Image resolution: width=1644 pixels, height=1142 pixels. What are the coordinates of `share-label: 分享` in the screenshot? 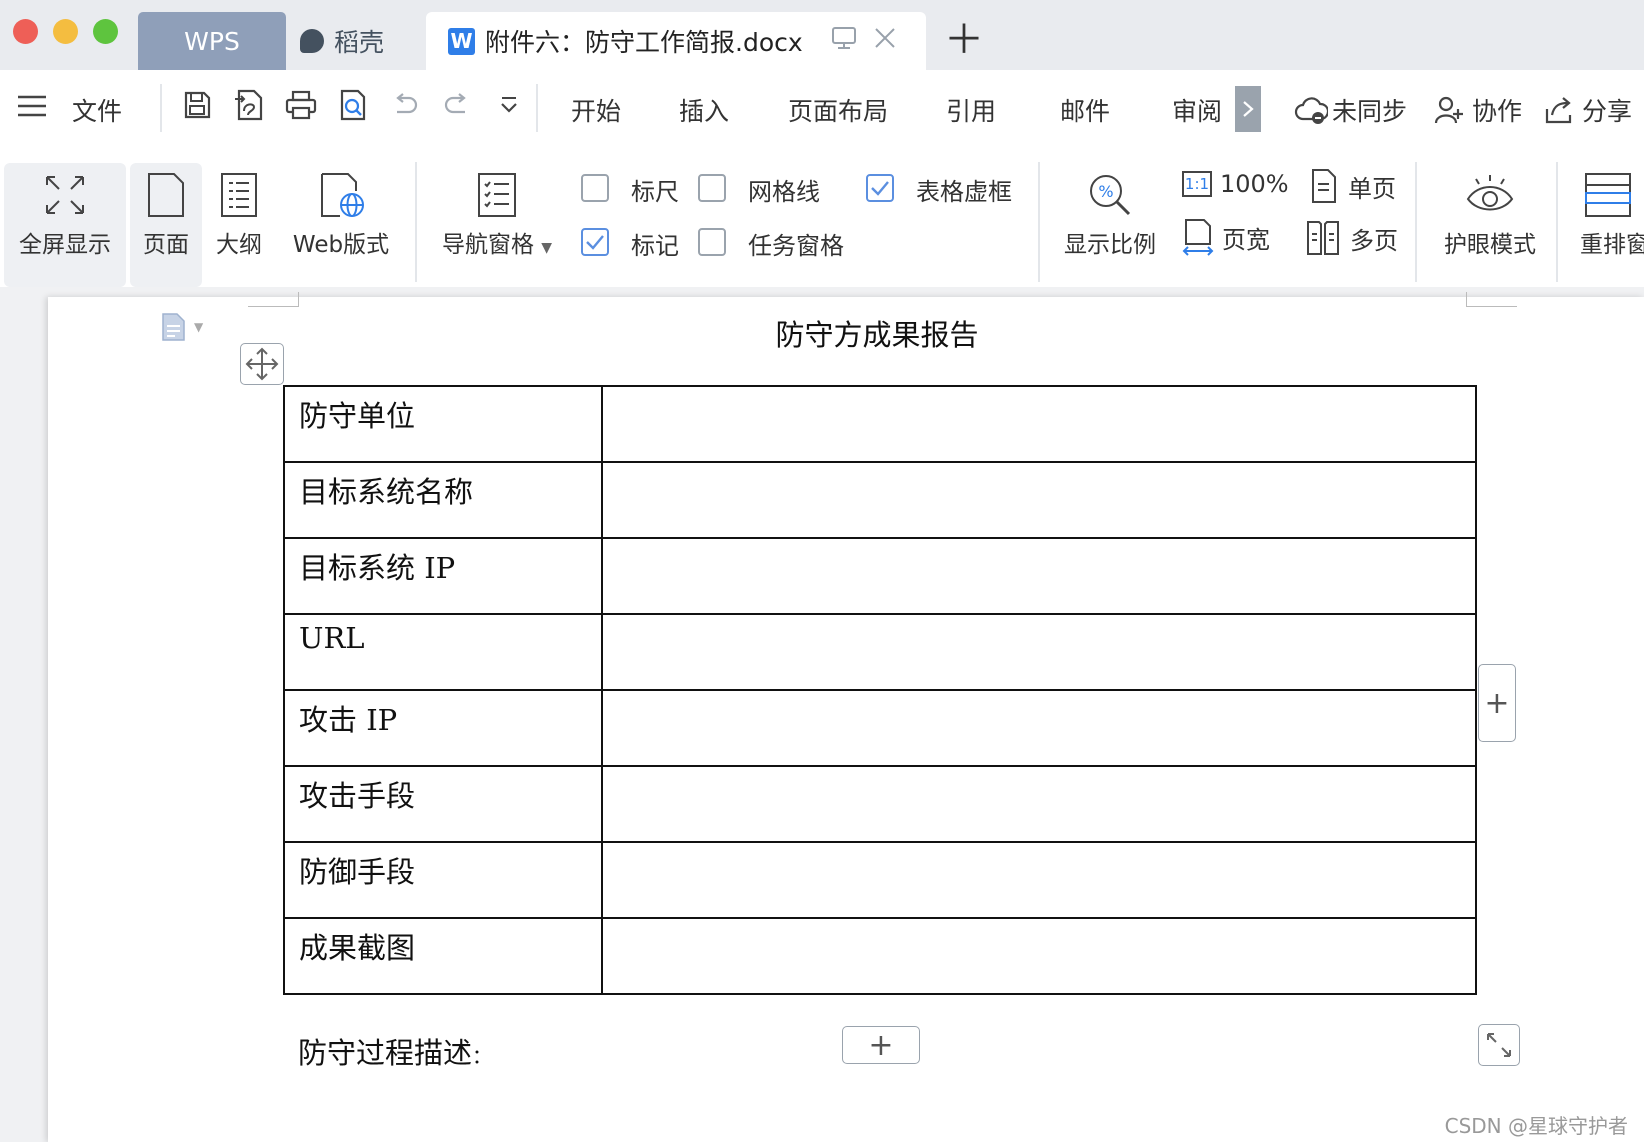 It's located at (1607, 111).